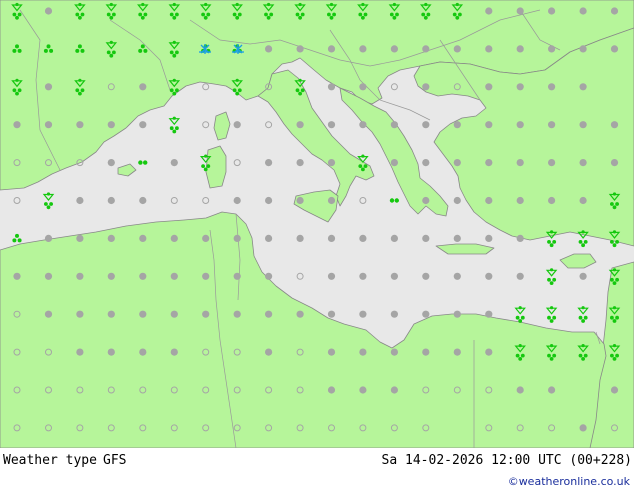 This screenshot has width=634, height=490. What do you see at coordinates (569, 481) in the screenshot?
I see `site-credit: ©weatheronline.co.uk` at bounding box center [569, 481].